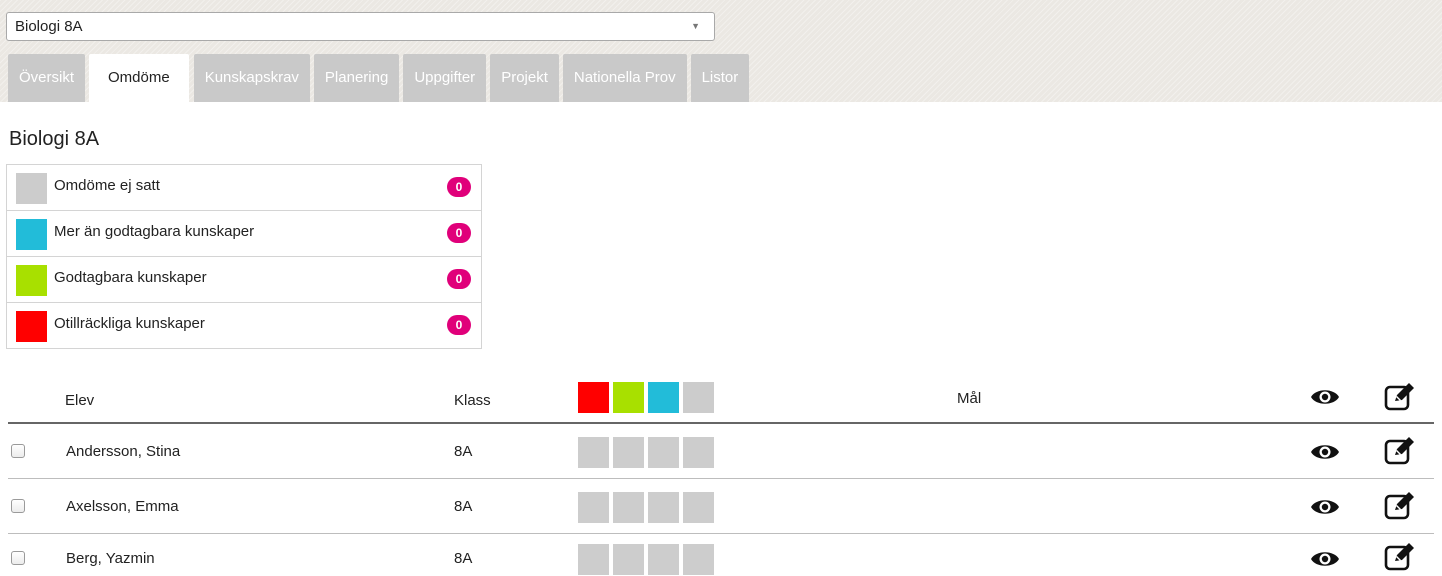 This screenshot has height=576, width=1442. I want to click on tab-projekt: Projekt, so click(524, 78).